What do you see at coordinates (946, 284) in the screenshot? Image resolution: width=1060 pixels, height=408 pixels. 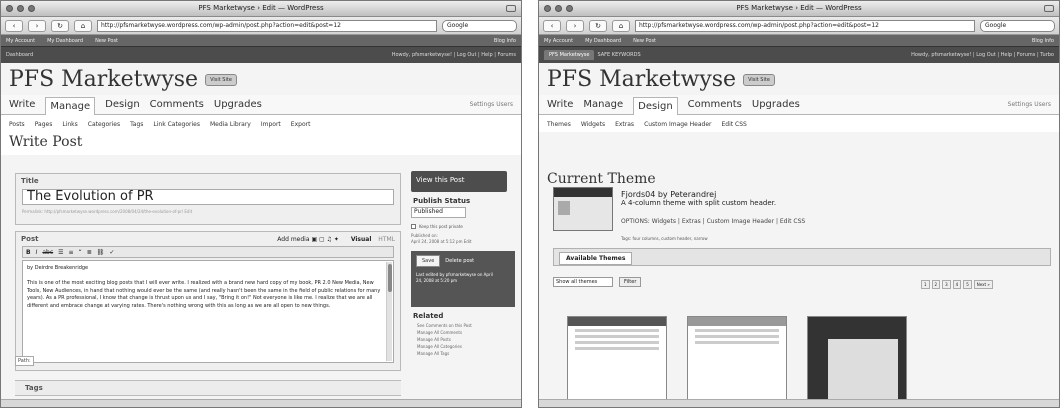 I see `page-3: 3` at bounding box center [946, 284].